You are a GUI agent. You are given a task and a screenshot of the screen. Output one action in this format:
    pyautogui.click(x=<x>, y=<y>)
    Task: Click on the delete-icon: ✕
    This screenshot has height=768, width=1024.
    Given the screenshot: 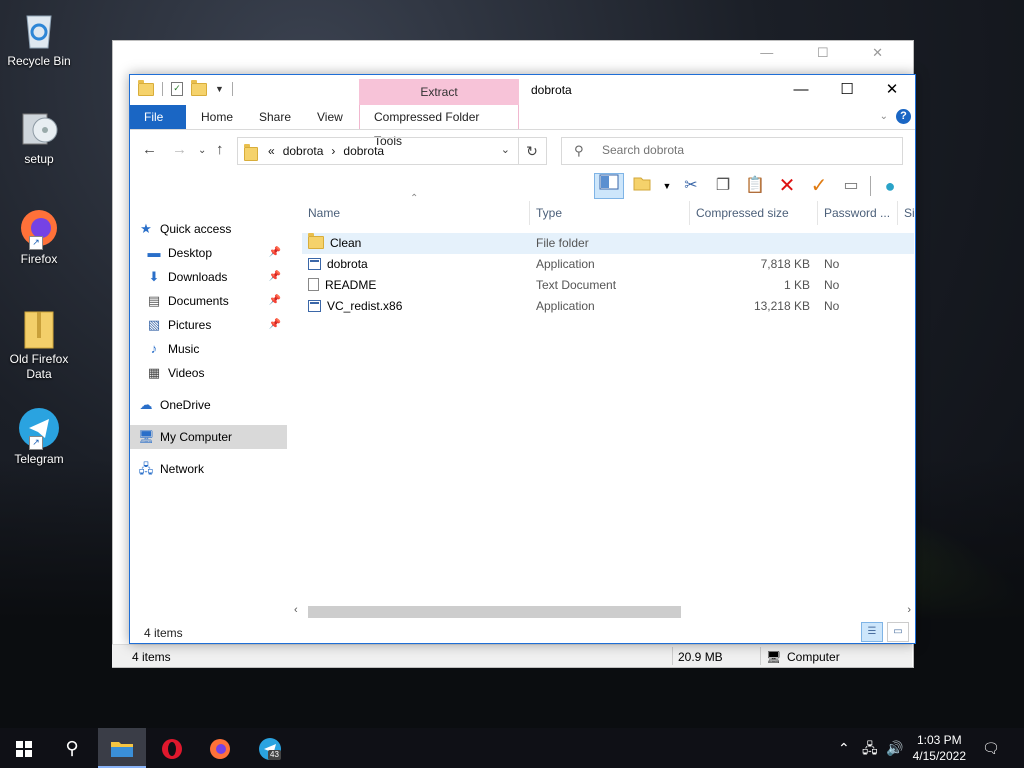 What is the action you would take?
    pyautogui.click(x=787, y=186)
    